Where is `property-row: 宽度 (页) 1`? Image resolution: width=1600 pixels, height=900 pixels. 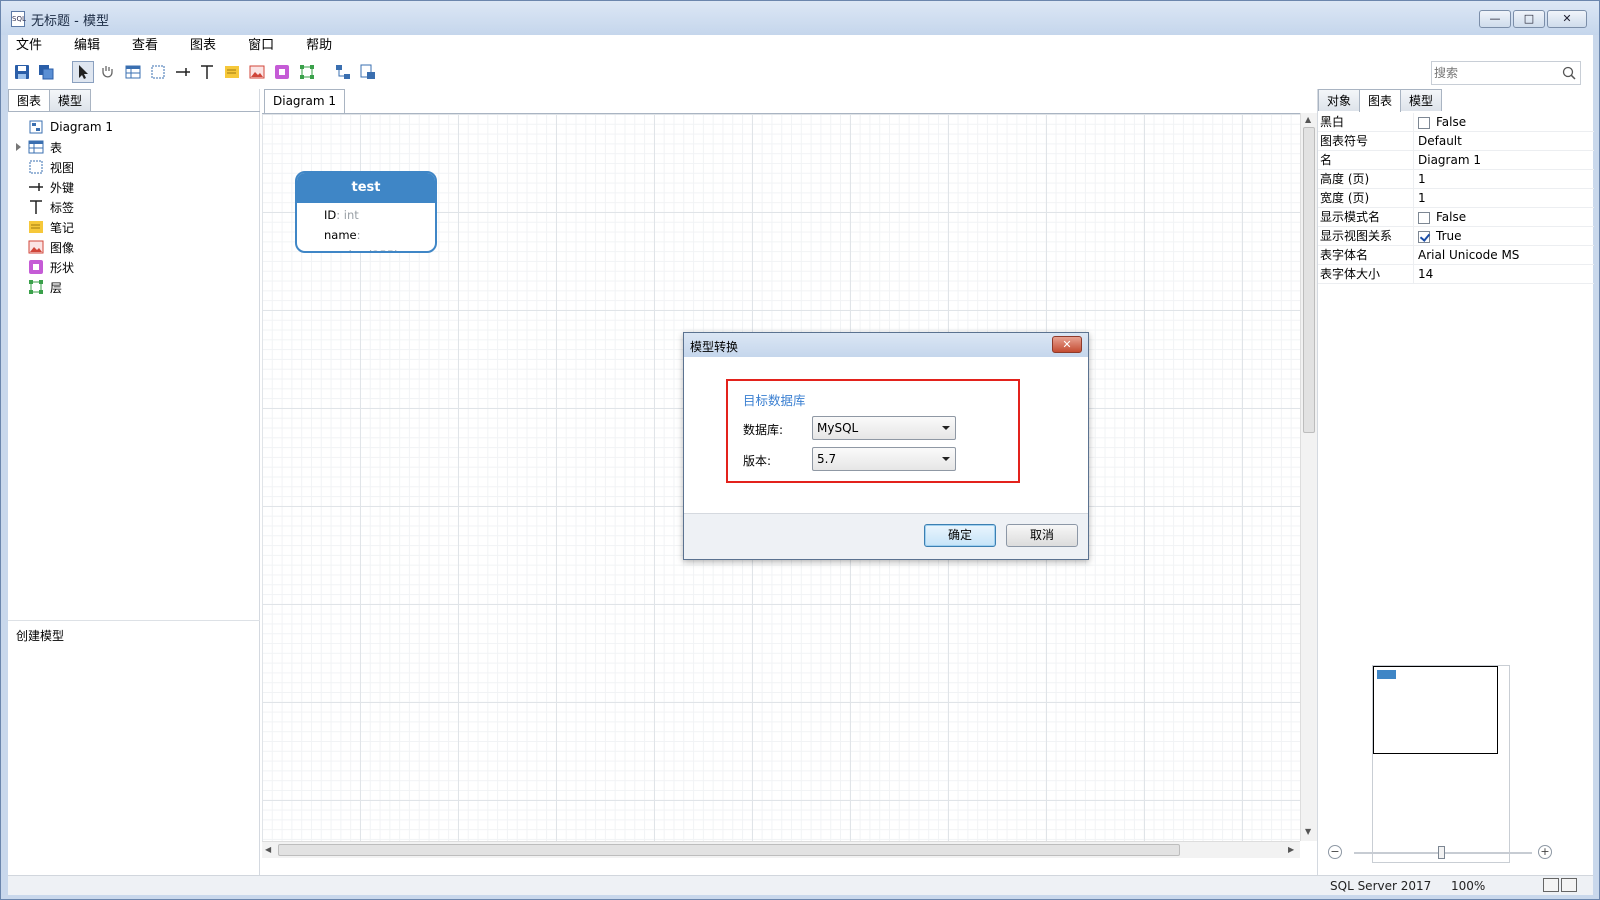
property-row: 宽度 (页) 1 is located at coordinates (1456, 198).